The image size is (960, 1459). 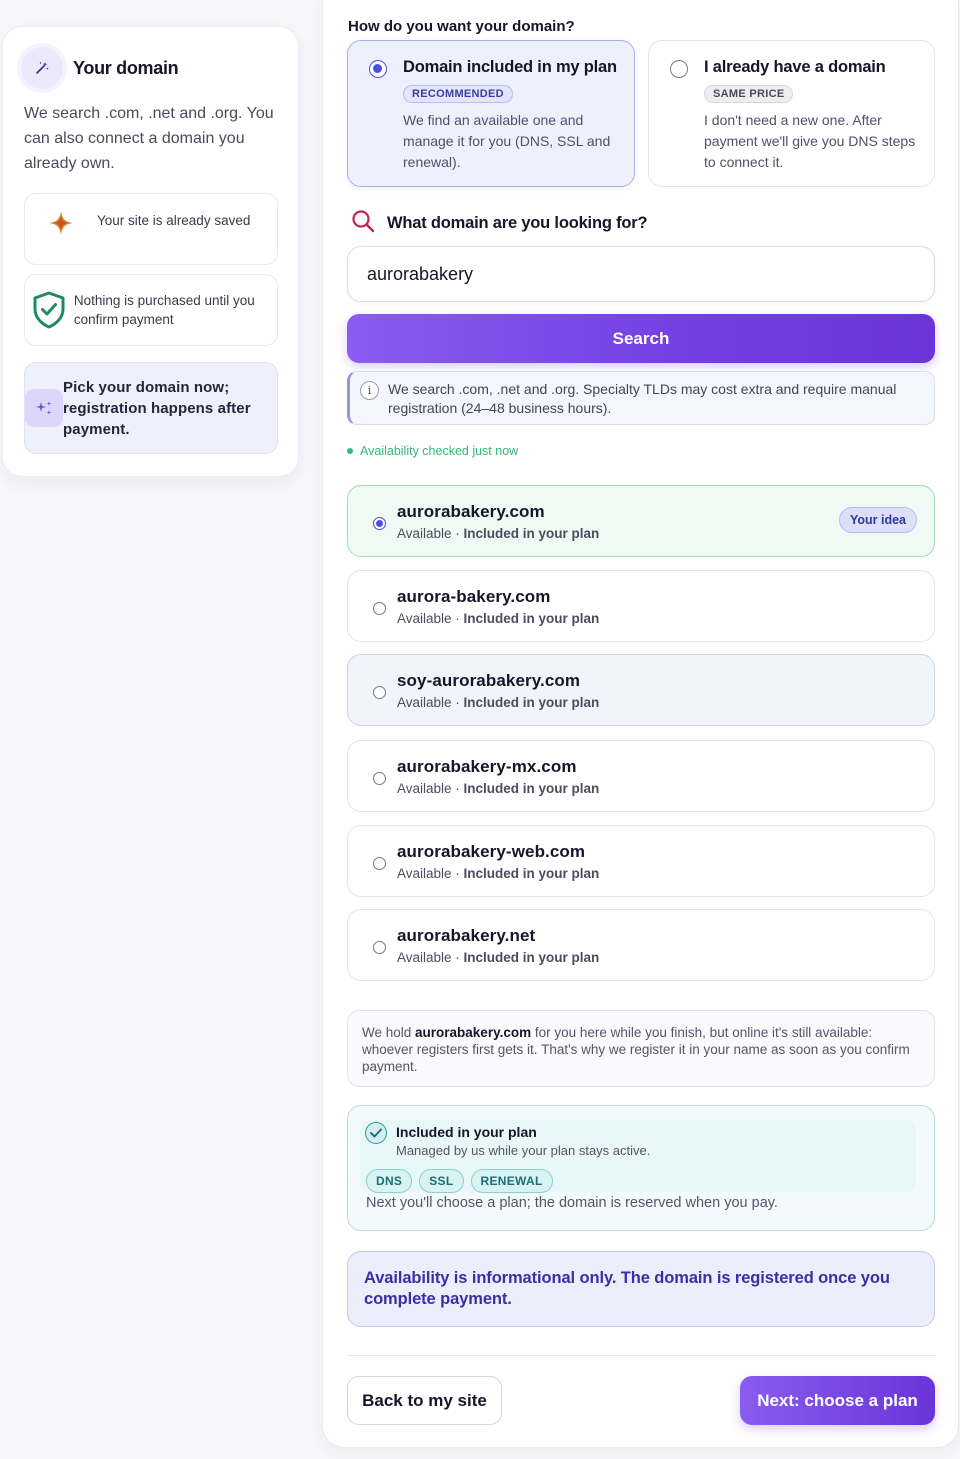 What do you see at coordinates (641, 338) in the screenshot?
I see `search-button: Search` at bounding box center [641, 338].